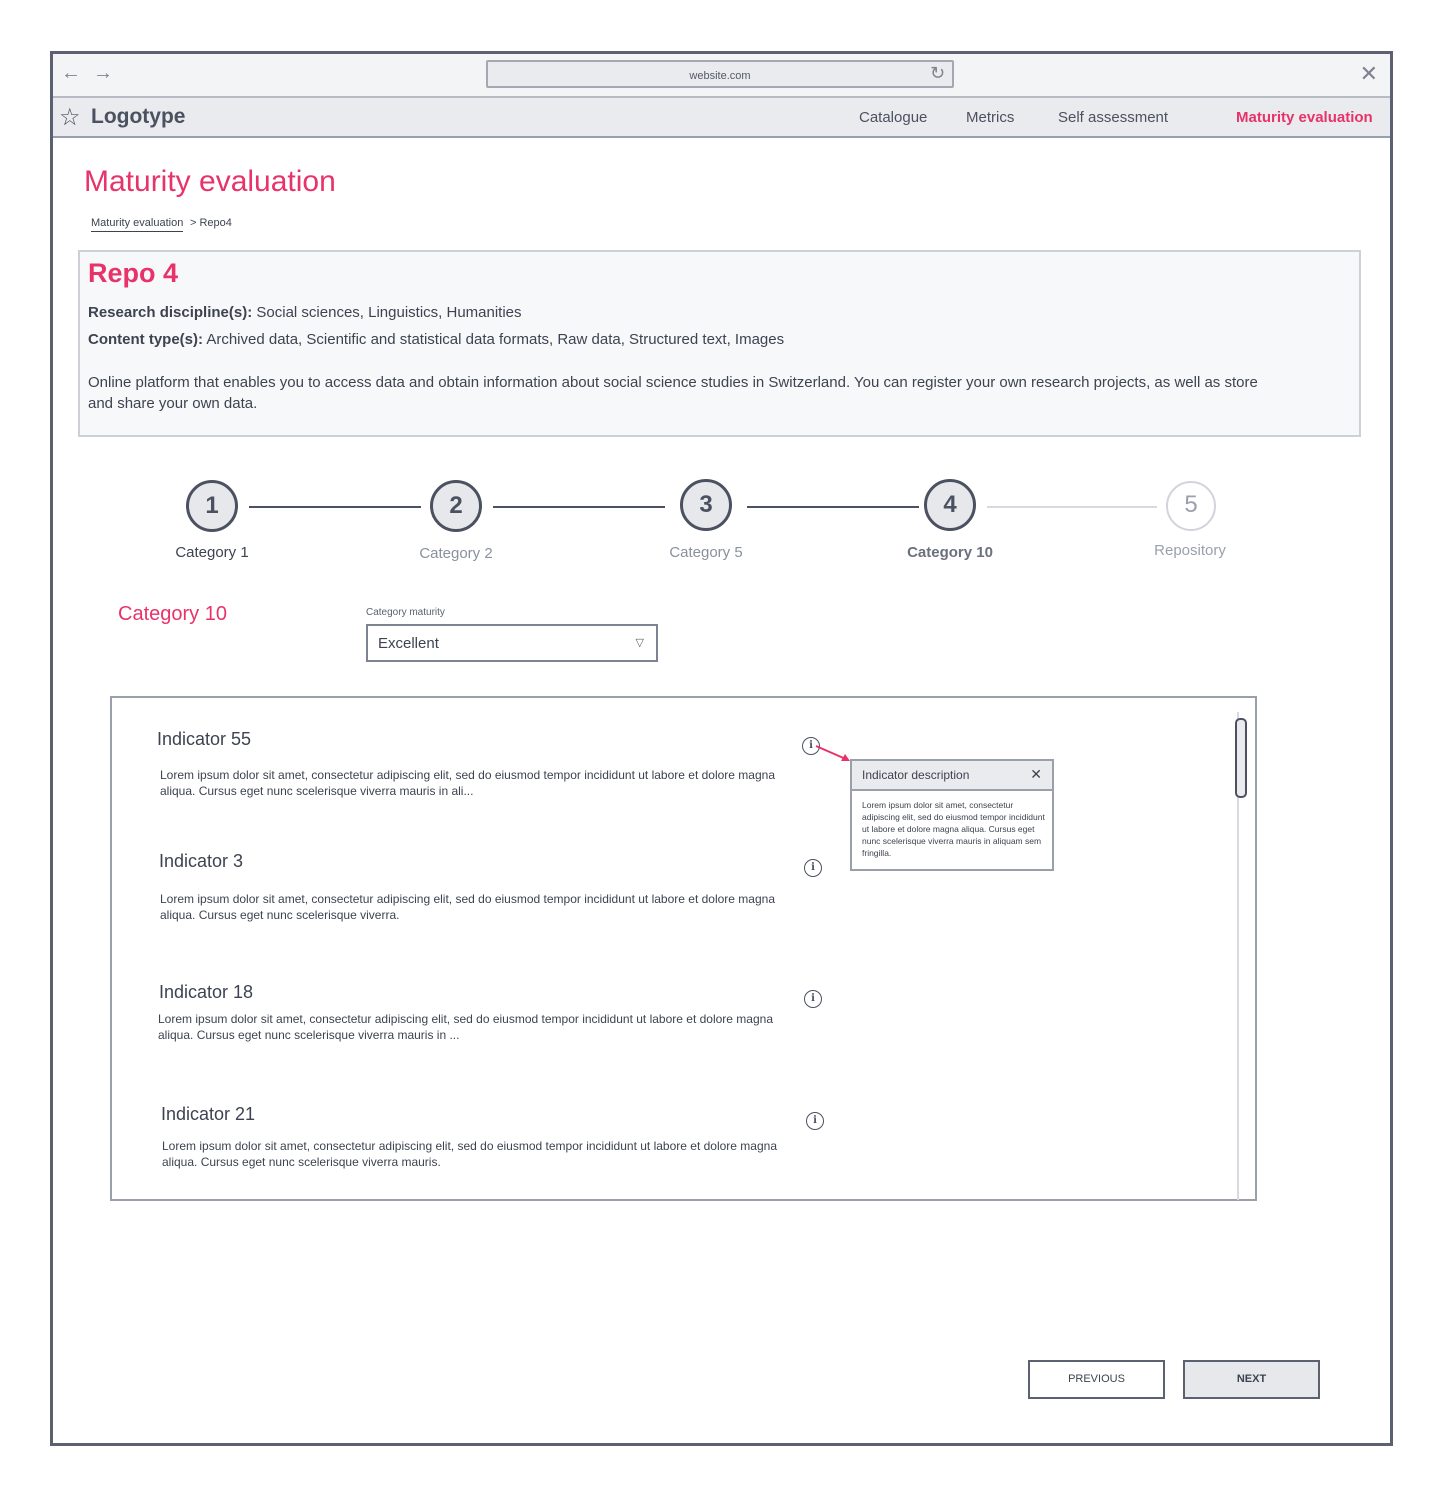 The width and height of the screenshot is (1443, 1498). What do you see at coordinates (1036, 774) in the screenshot?
I see `close-icon: ✕` at bounding box center [1036, 774].